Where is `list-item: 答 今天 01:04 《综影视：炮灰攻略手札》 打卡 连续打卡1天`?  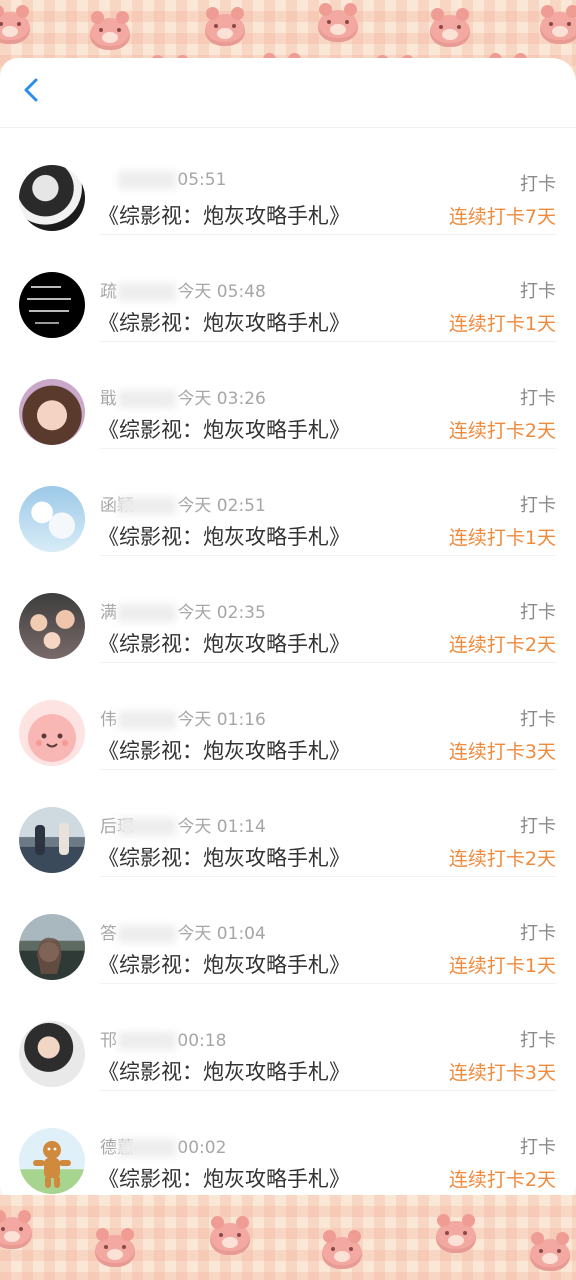 list-item: 答 今天 01:04 《综影视：炮灰攻略手札》 打卡 连续打卡1天 is located at coordinates (288, 930).